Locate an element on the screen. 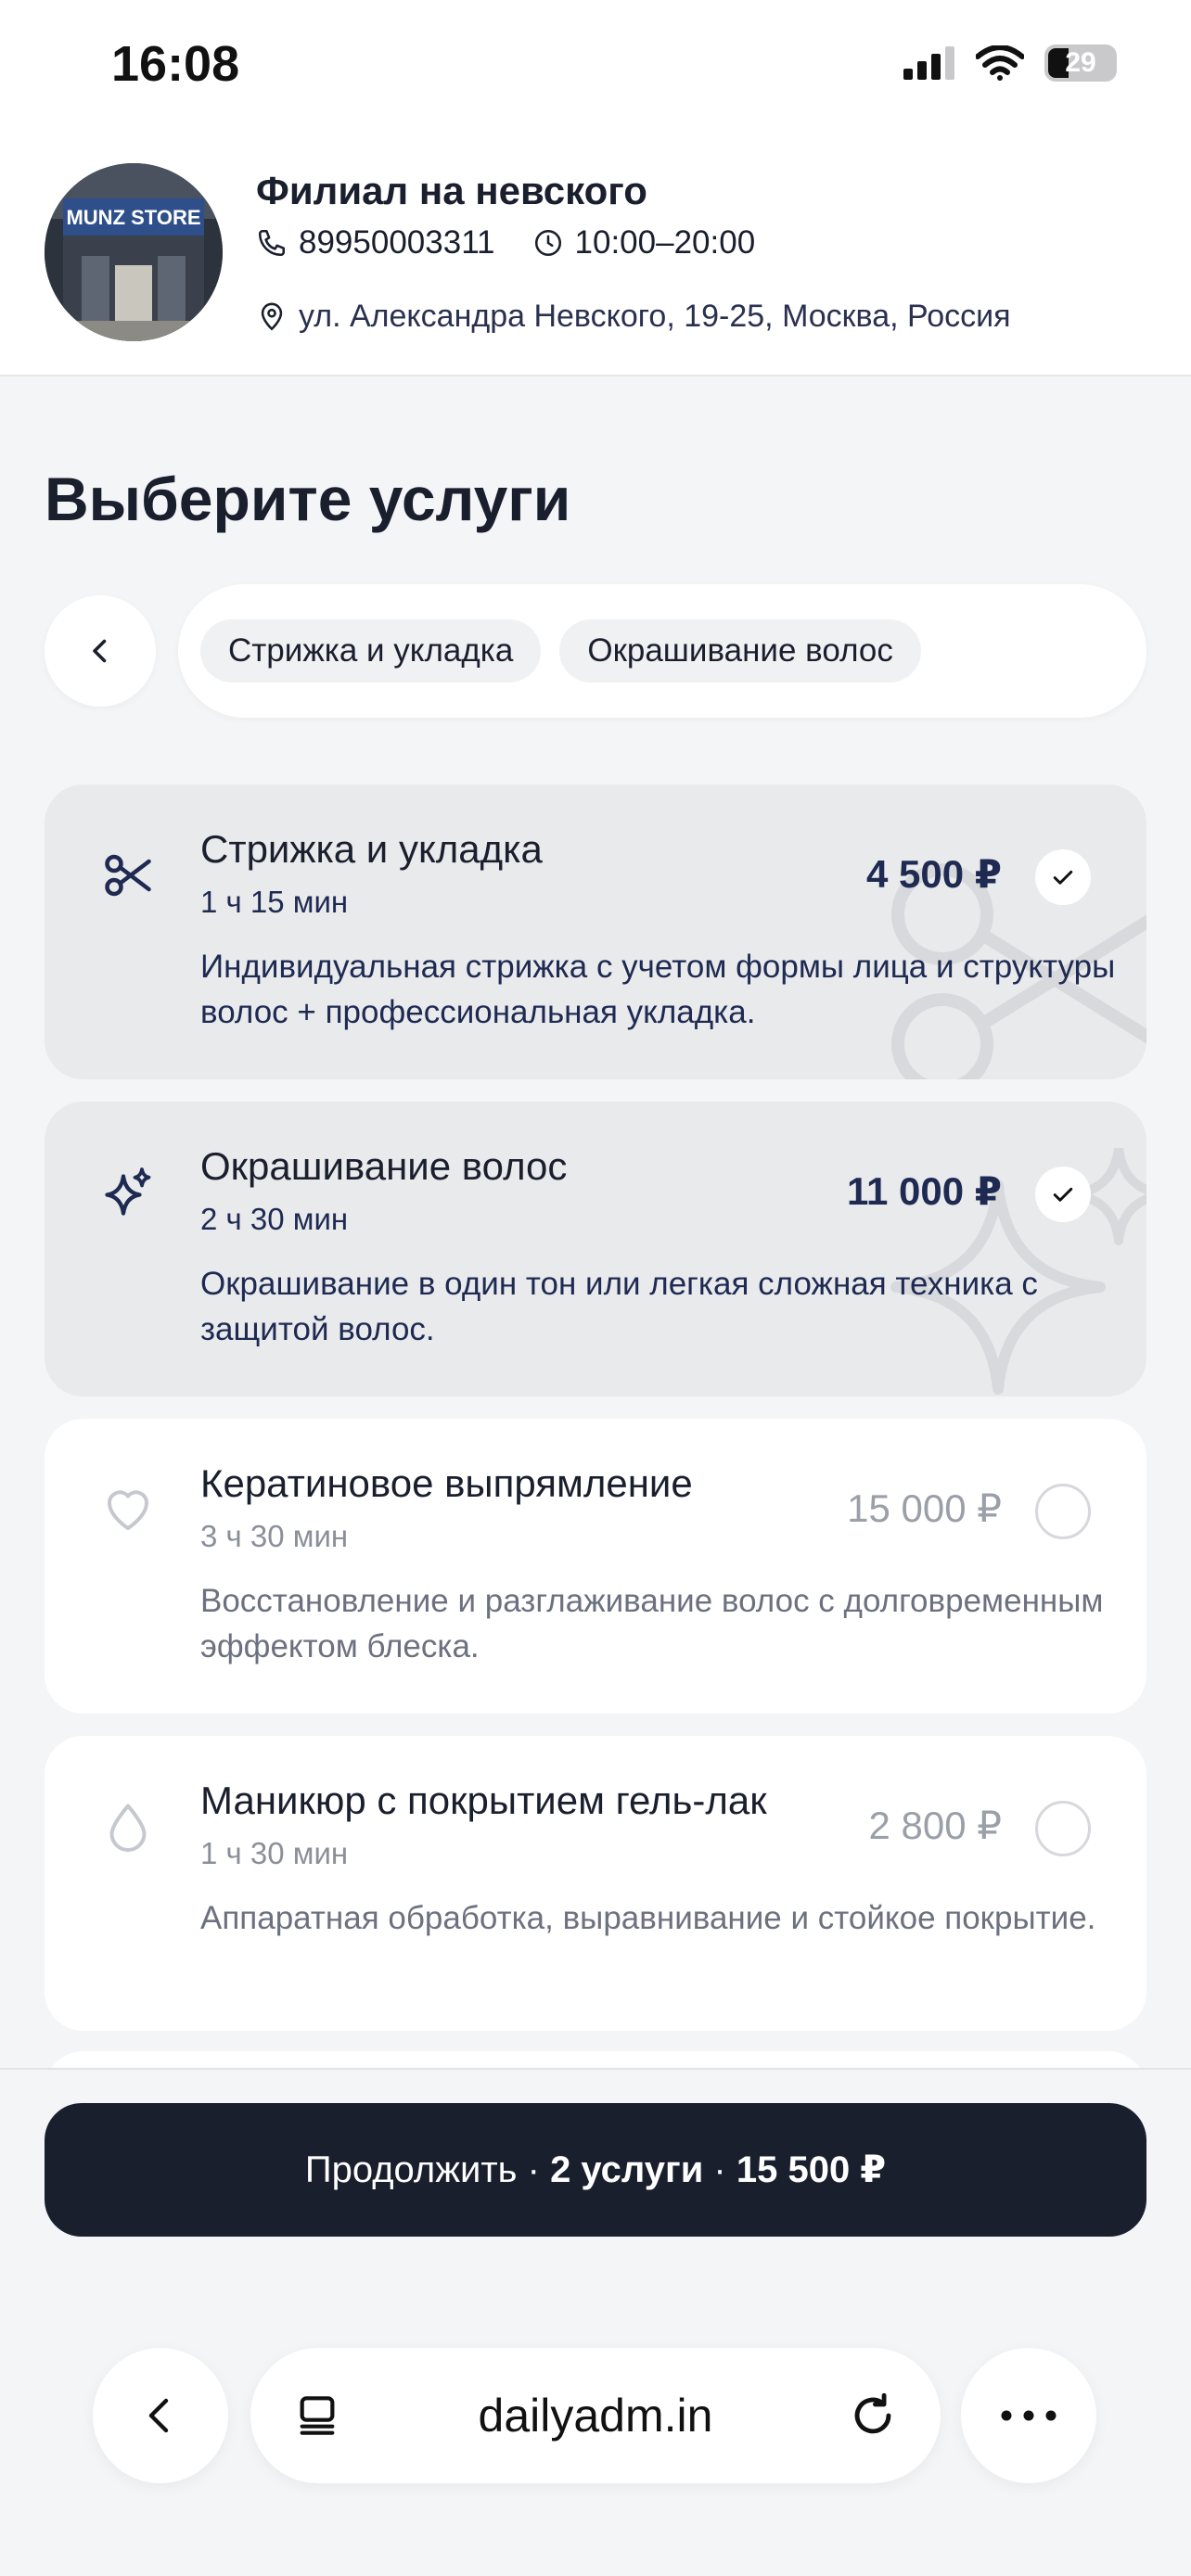  status-time: 16:08 is located at coordinates (175, 64).